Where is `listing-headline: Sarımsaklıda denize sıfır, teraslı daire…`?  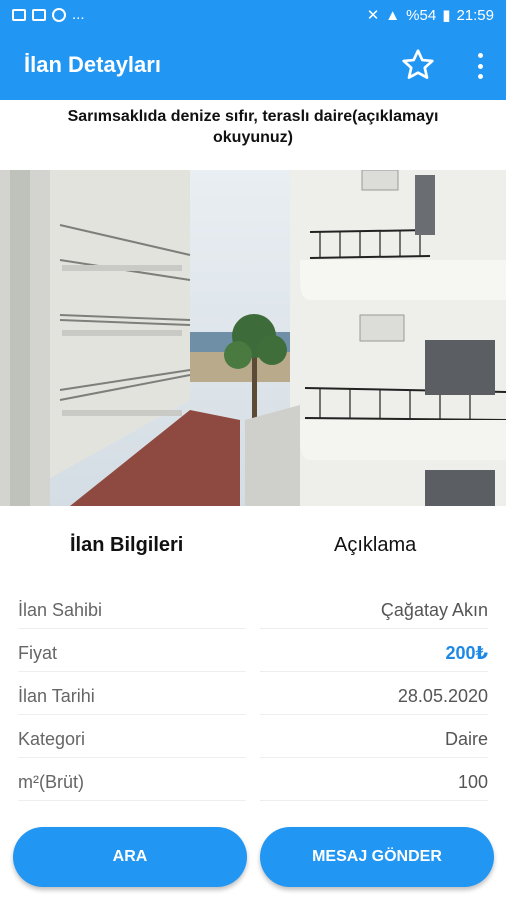 listing-headline: Sarımsaklıda denize sıfır, teraslı daire… is located at coordinates (253, 127).